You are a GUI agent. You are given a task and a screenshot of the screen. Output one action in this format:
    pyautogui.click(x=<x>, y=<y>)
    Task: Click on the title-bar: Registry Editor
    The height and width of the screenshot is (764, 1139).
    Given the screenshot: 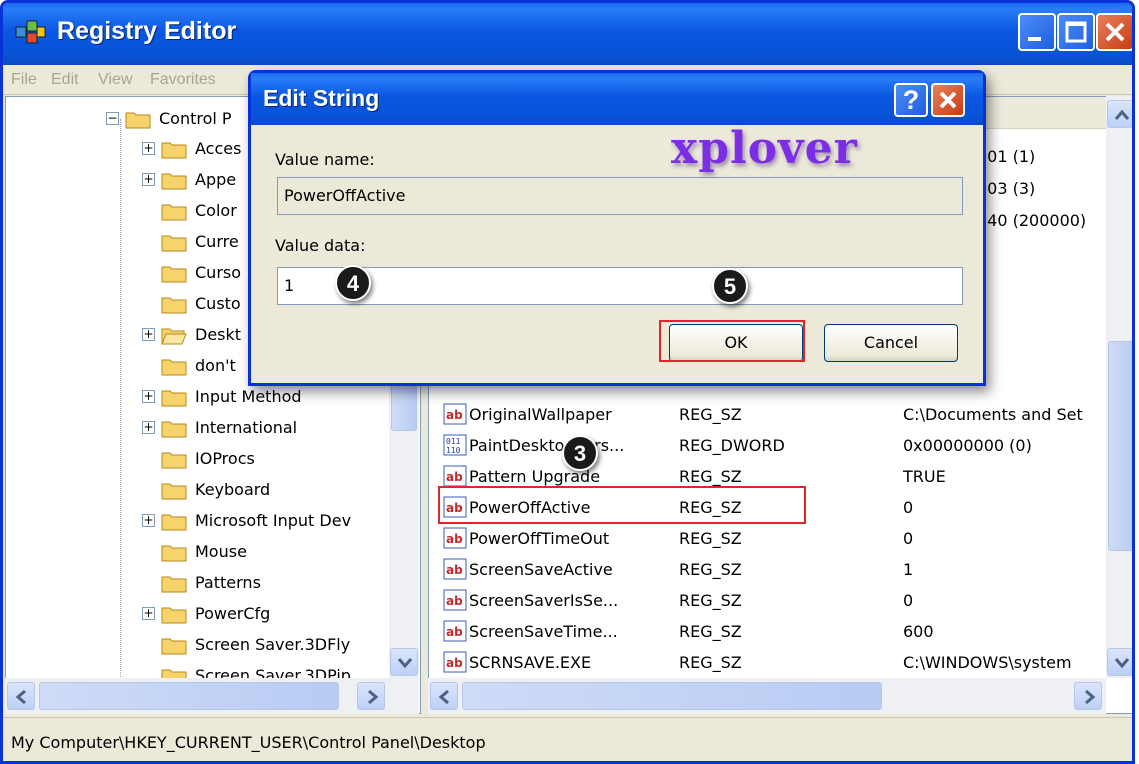 What is the action you would take?
    pyautogui.click(x=567, y=34)
    